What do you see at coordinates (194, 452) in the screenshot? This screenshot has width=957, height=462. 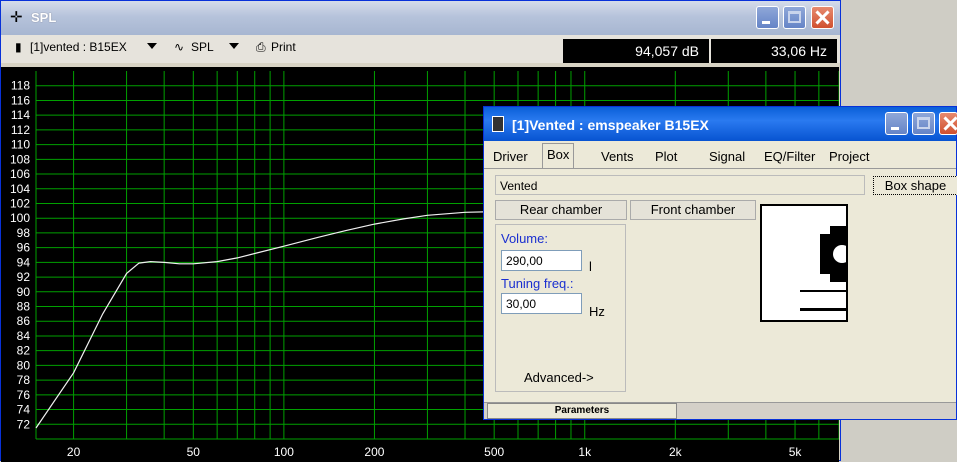 I see `x-tick-label: 50` at bounding box center [194, 452].